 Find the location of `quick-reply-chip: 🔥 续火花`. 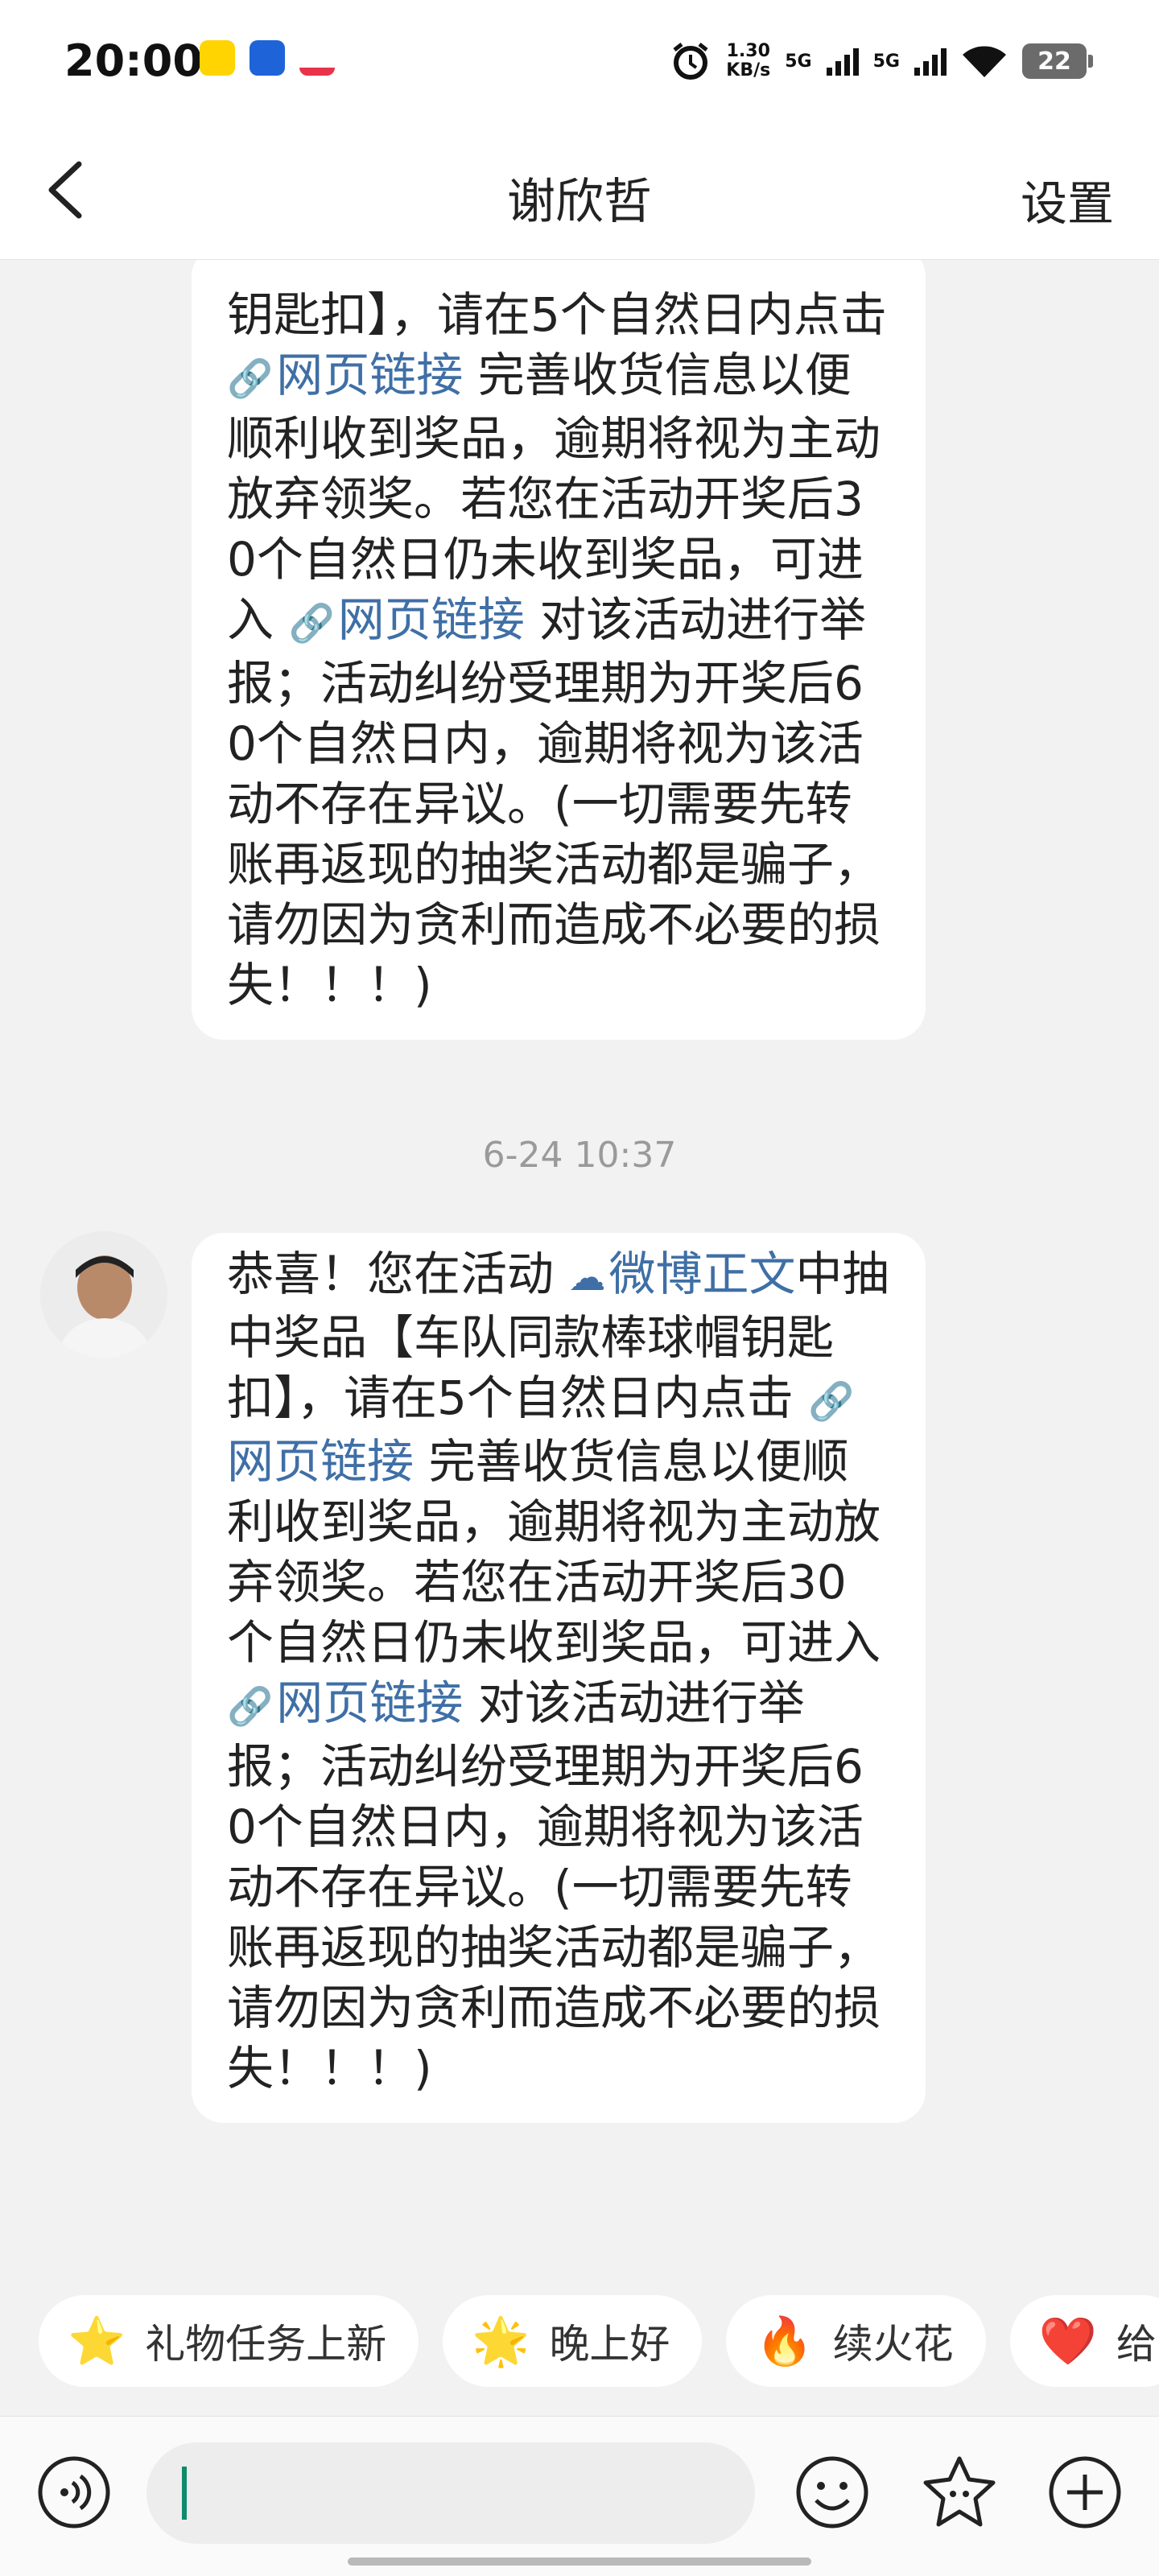

quick-reply-chip: 🔥 续火花 is located at coordinates (856, 2341).